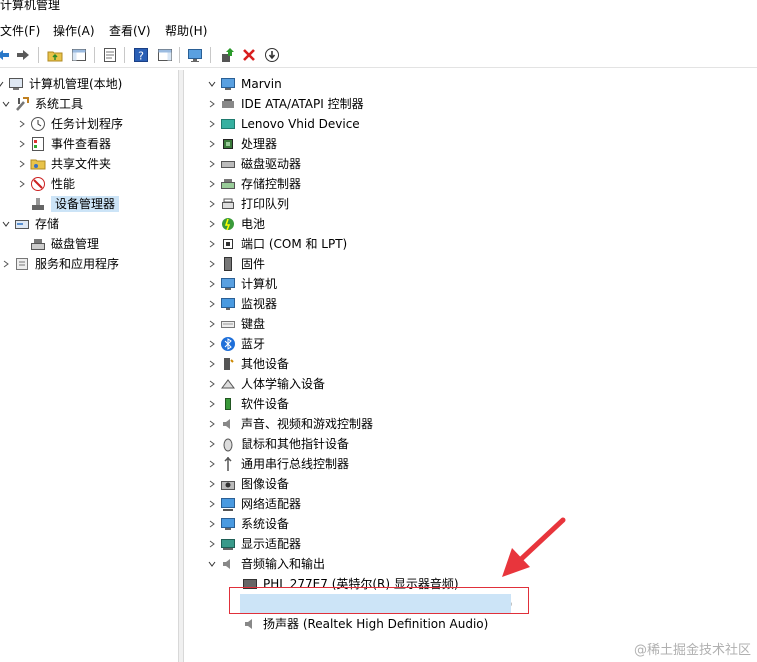  Describe the element at coordinates (38, 55) in the screenshot. I see `toolbar-divider` at that location.